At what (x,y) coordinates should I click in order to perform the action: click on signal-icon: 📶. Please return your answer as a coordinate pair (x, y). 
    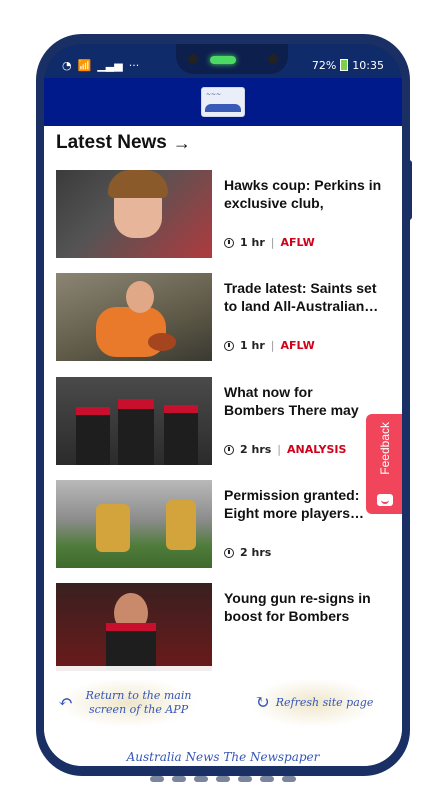
    Looking at the image, I should click on (84, 65).